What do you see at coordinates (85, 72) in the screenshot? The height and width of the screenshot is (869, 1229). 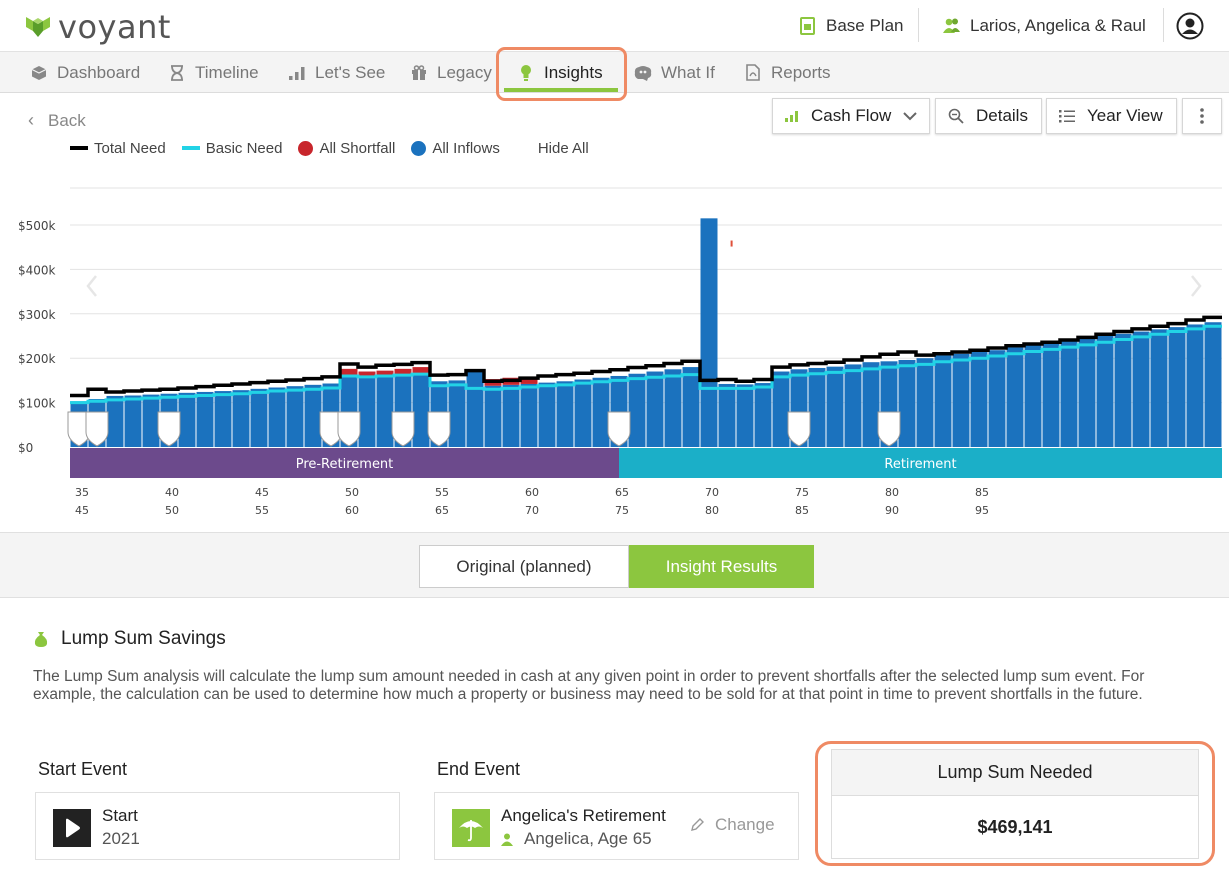 I see `tab-dashboard: Dashboard` at bounding box center [85, 72].